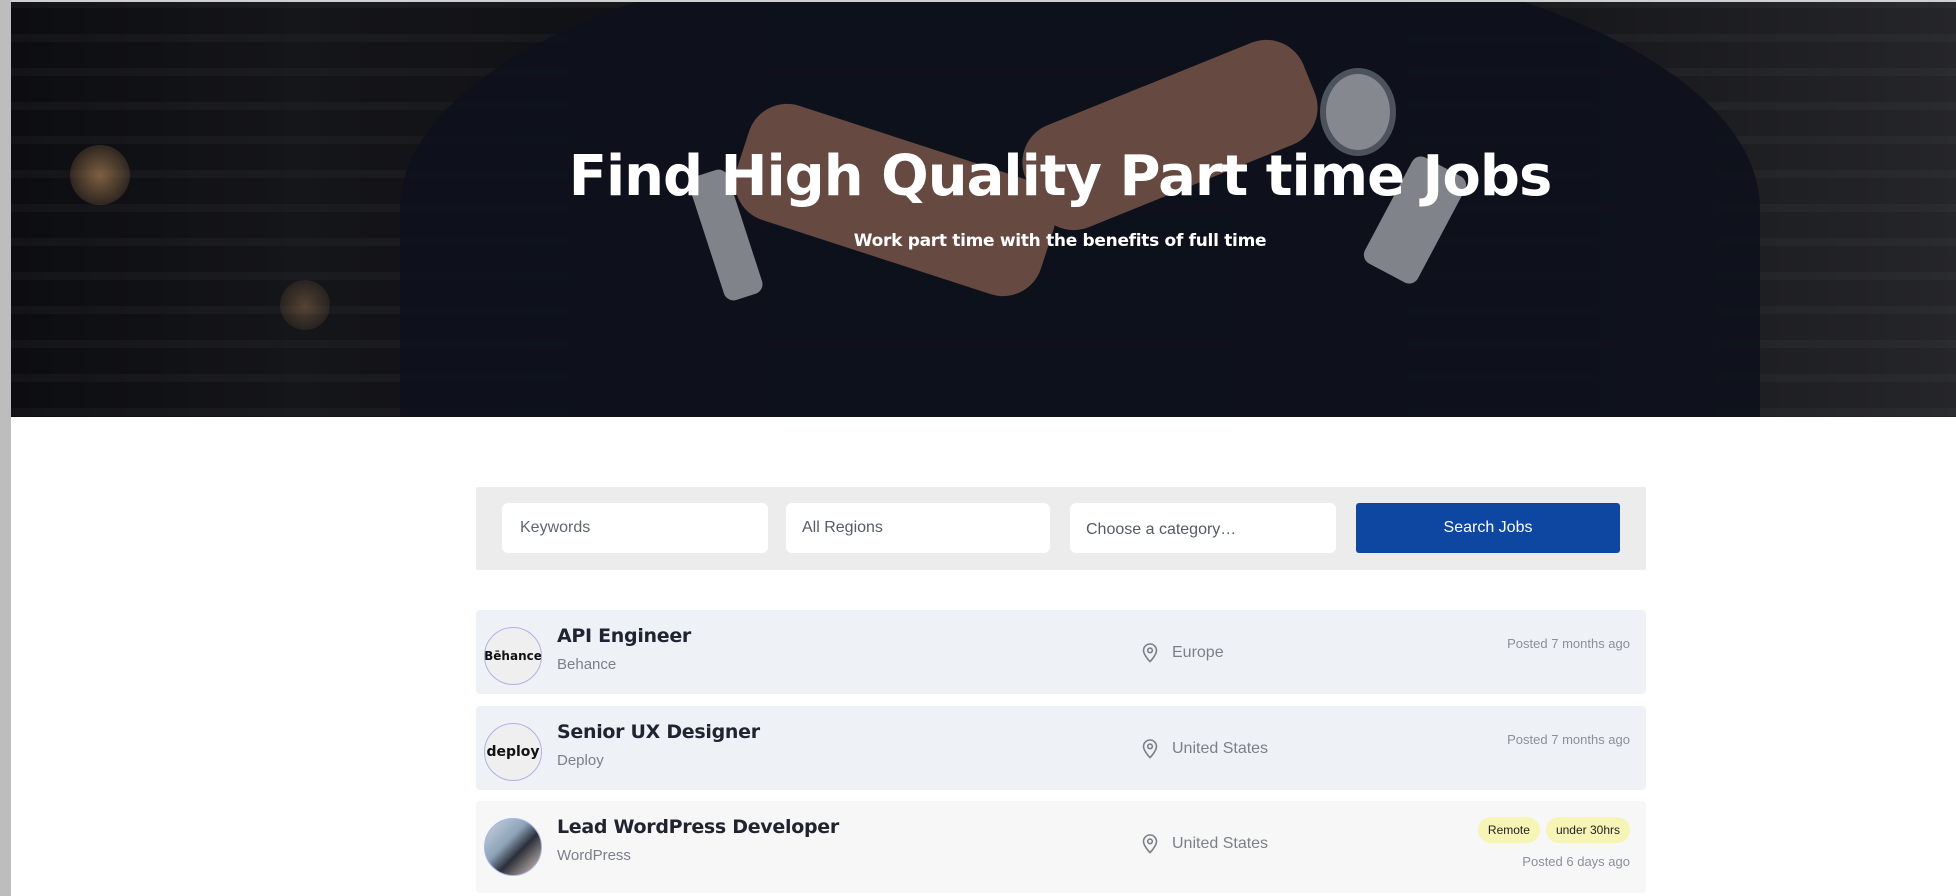  What do you see at coordinates (1587, 830) in the screenshot?
I see `tag-hours: under 30hrs` at bounding box center [1587, 830].